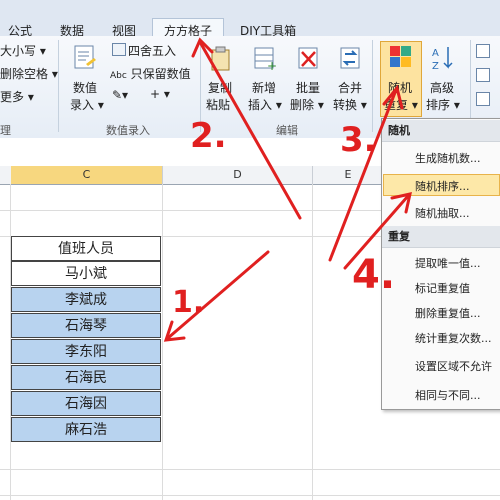  Describe the element at coordinates (188, 302) in the screenshot. I see `annotation-step-1: 1.` at that location.